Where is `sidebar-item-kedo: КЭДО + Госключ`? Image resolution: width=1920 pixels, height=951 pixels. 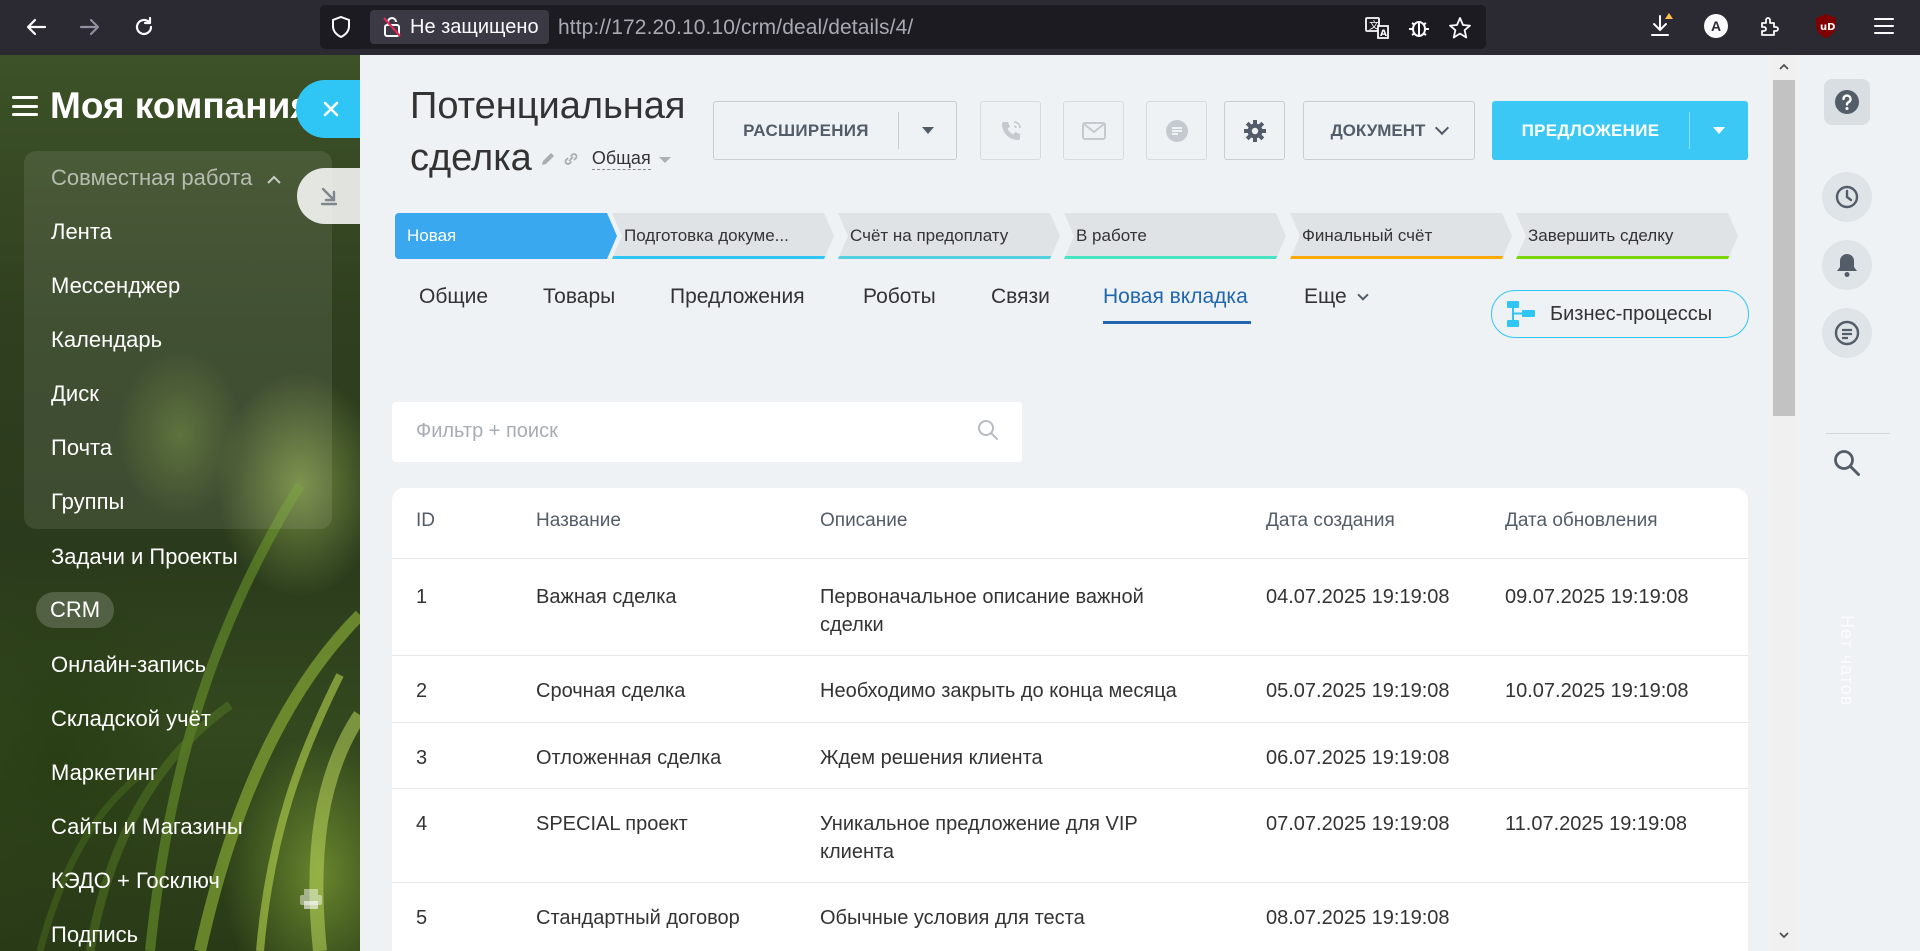
sidebar-item-kedo: КЭДО + Госключ is located at coordinates (135, 881).